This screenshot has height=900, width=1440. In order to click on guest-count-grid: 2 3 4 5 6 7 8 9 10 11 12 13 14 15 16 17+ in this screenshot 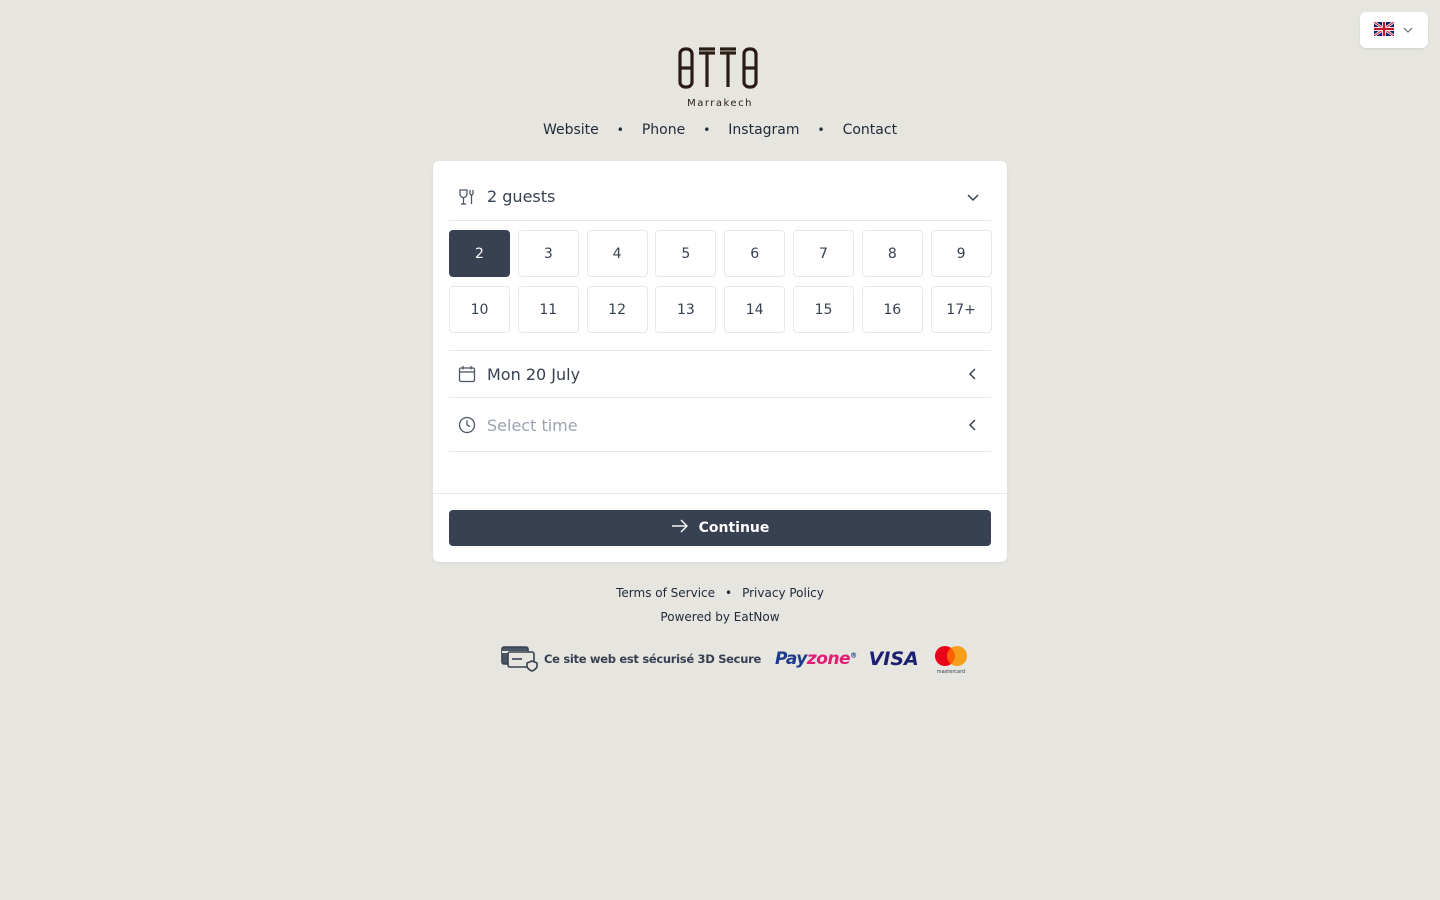, I will do `click(720, 281)`.